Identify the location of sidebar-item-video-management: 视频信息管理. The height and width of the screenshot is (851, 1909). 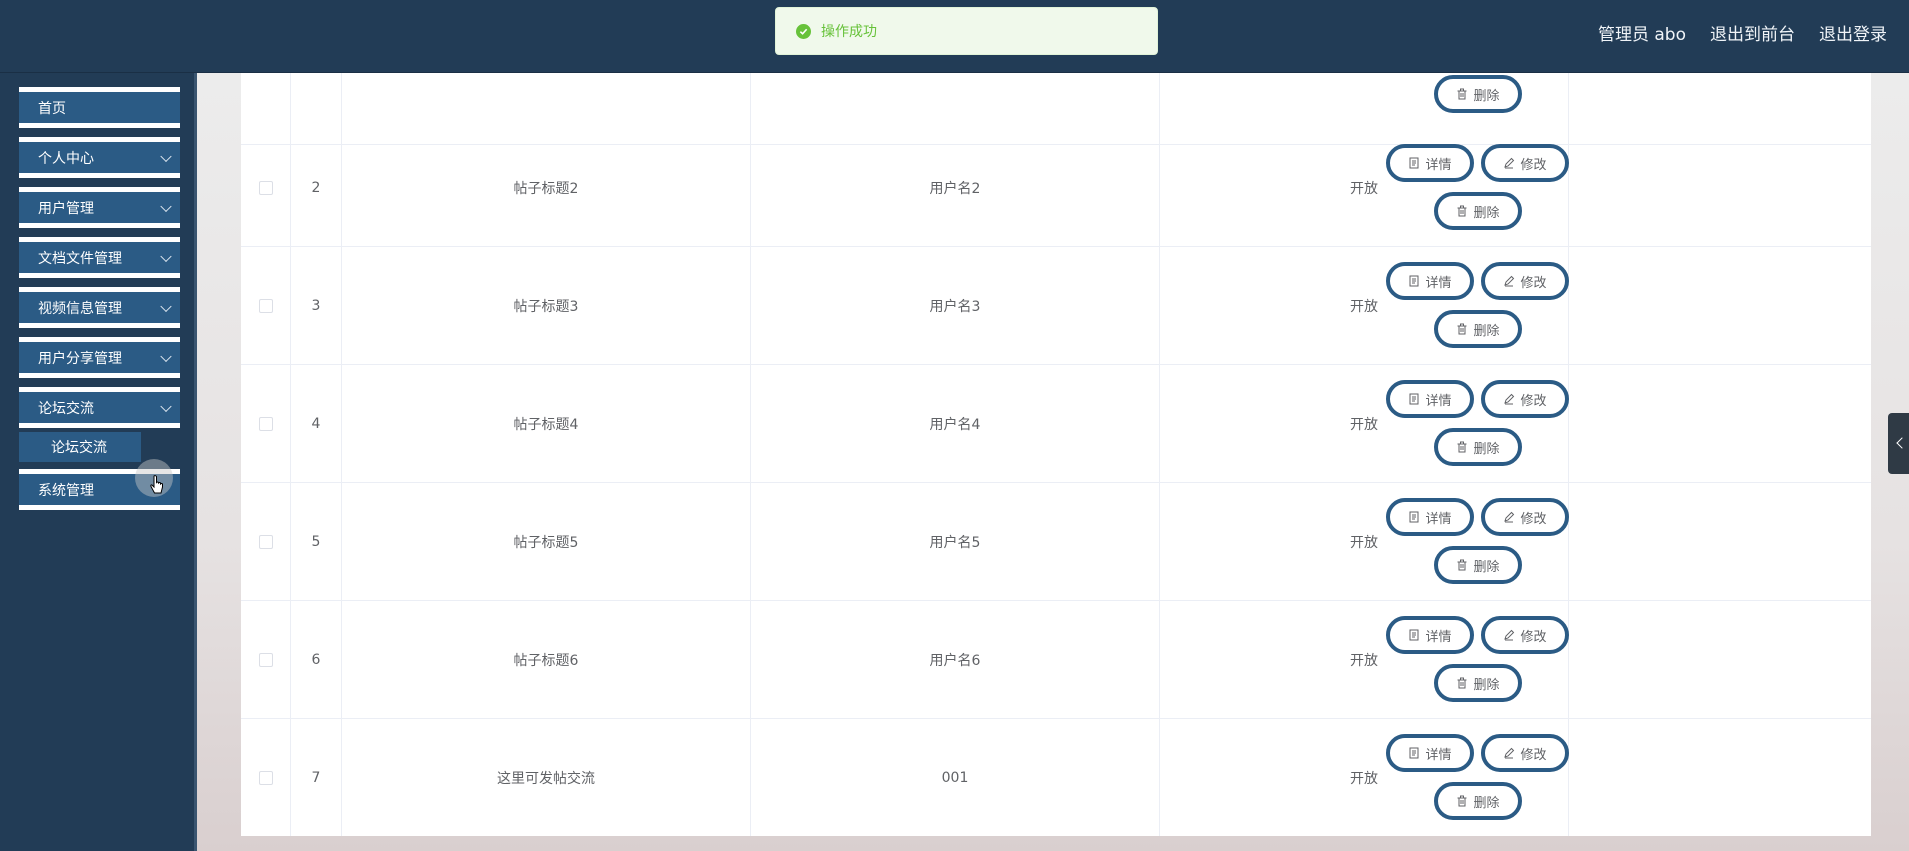
(99, 307).